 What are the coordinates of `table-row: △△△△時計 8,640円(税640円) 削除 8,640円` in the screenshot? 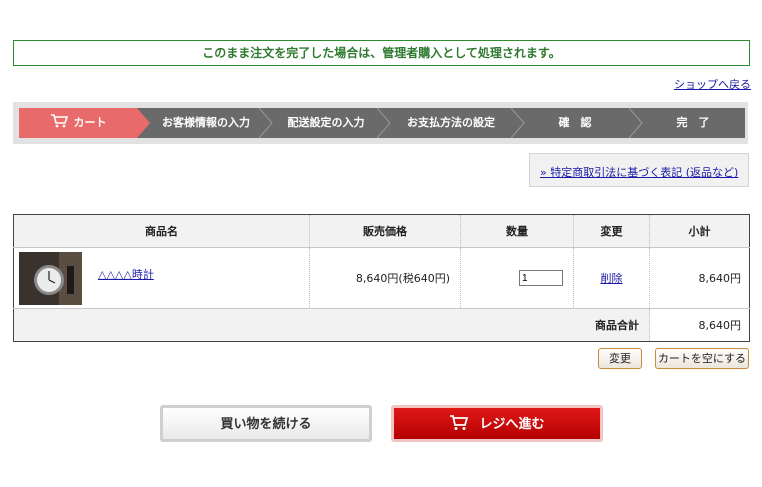 It's located at (381, 278).